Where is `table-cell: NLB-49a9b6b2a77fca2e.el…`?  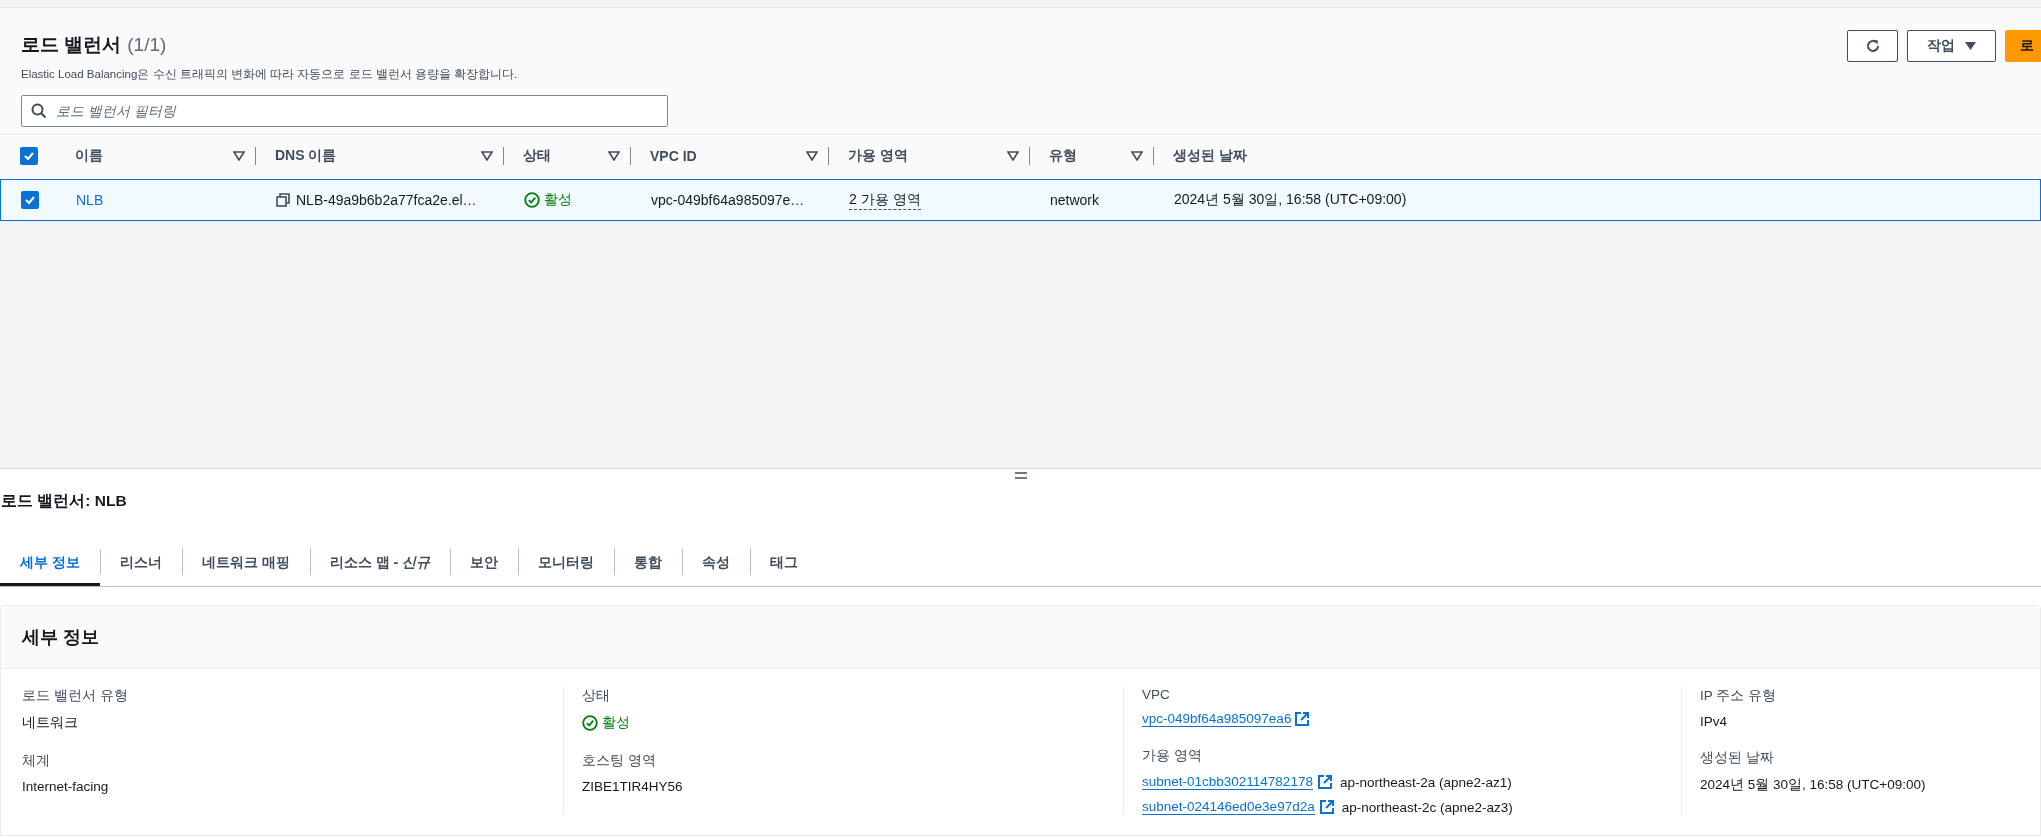 table-cell: NLB-49a9b6b2a77fca2e.el… is located at coordinates (386, 200).